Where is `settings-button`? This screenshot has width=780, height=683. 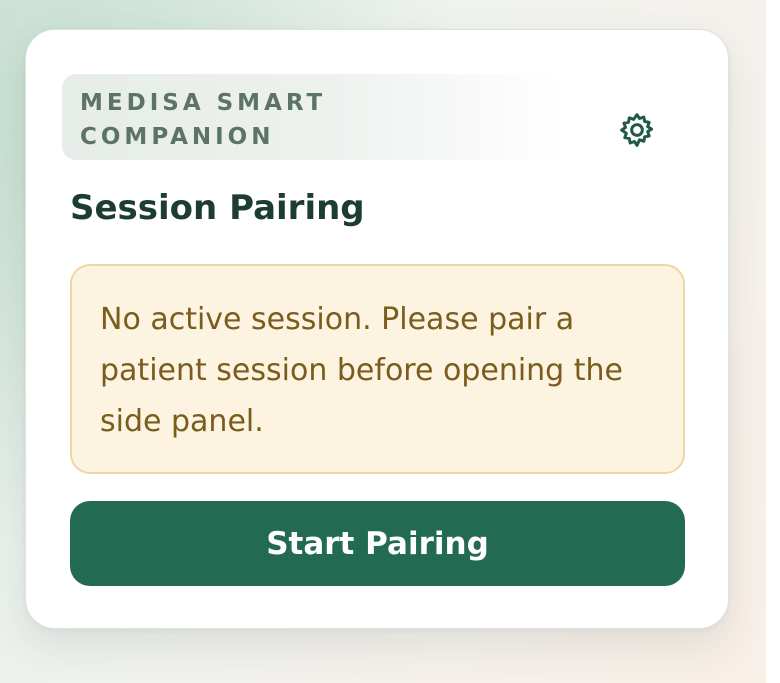 settings-button is located at coordinates (637, 130).